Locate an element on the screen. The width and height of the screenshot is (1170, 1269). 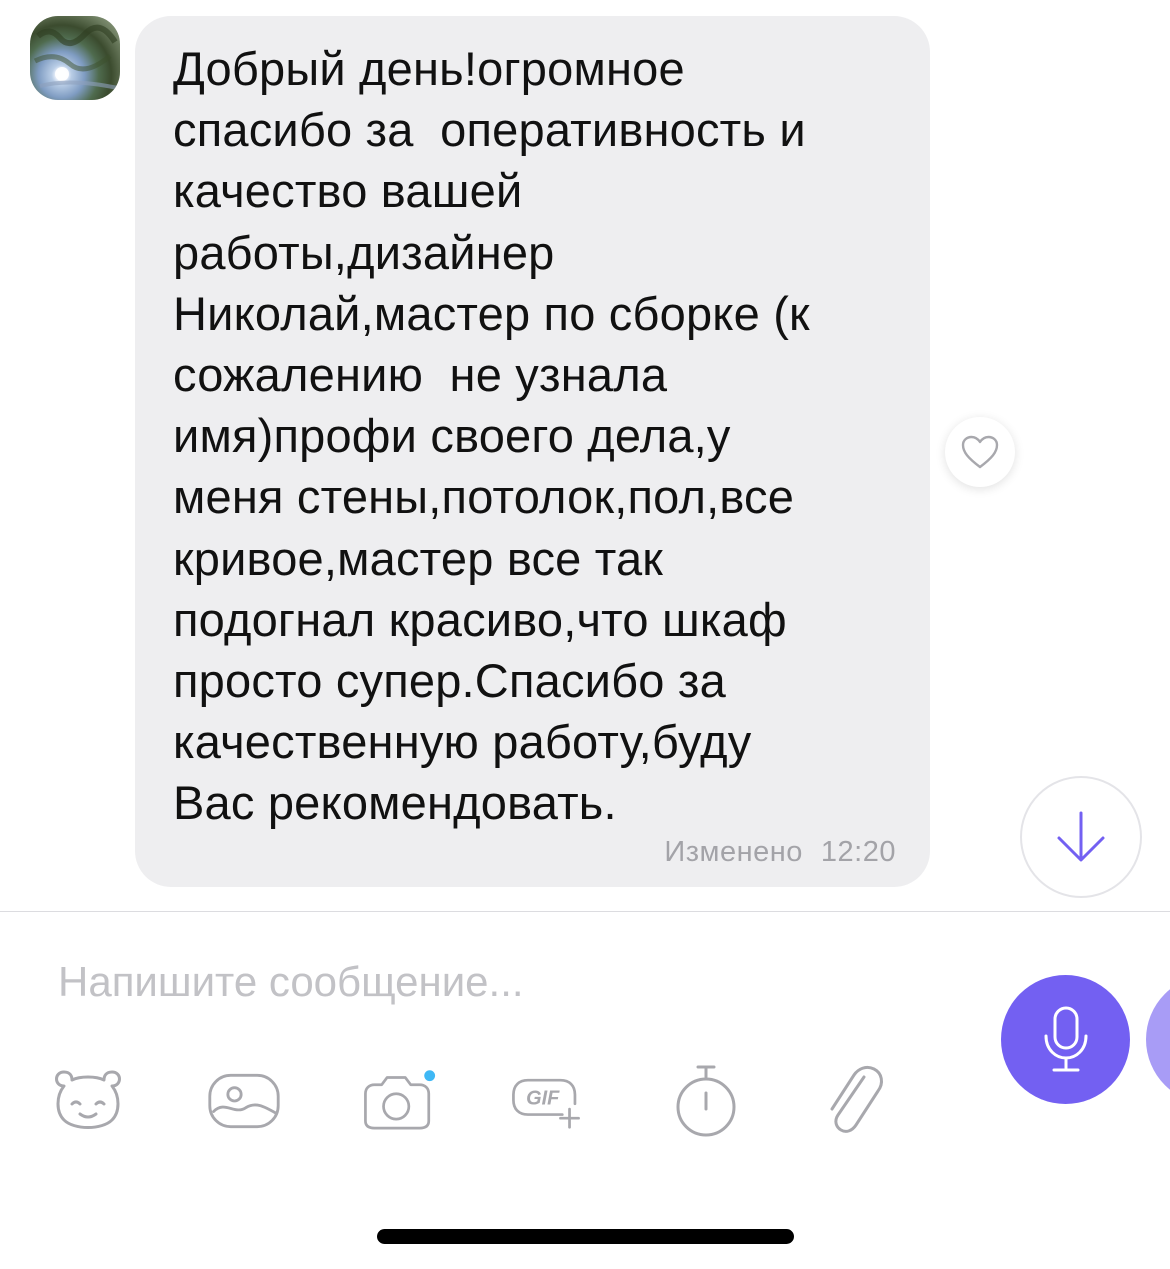
message-line: Добрый день!огромное is located at coordinates (429, 68).